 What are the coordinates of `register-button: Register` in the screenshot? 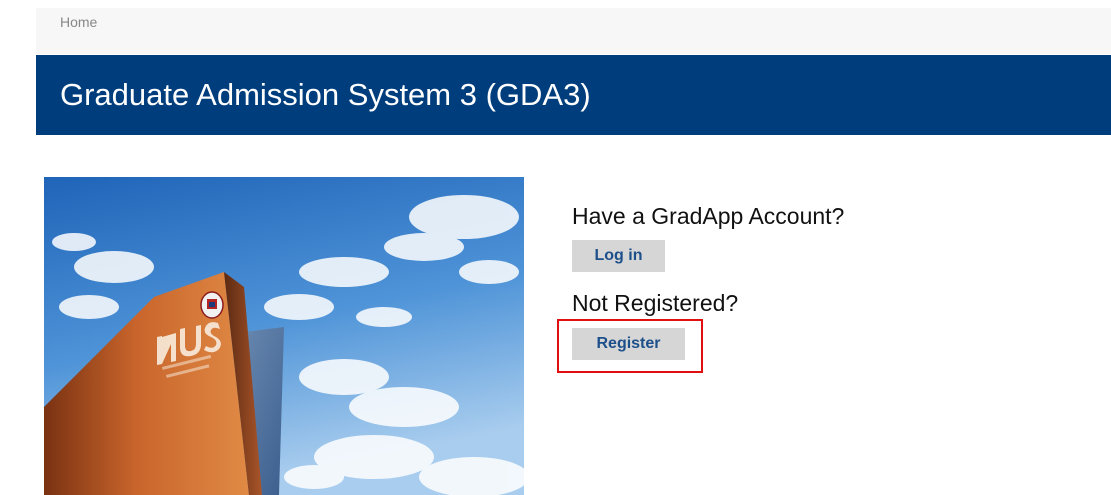 It's located at (628, 344).